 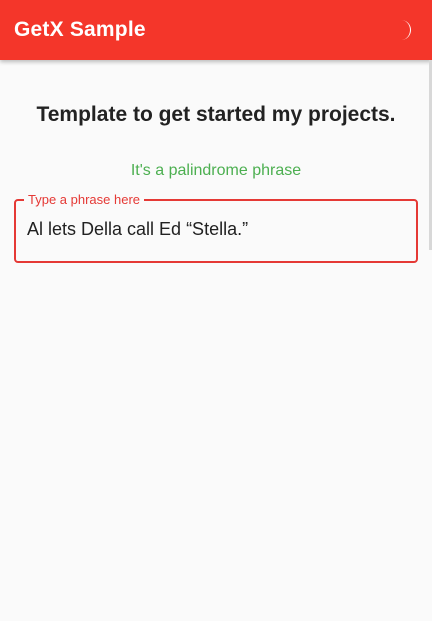 What do you see at coordinates (80, 29) in the screenshot?
I see `app-title: GetX Sample` at bounding box center [80, 29].